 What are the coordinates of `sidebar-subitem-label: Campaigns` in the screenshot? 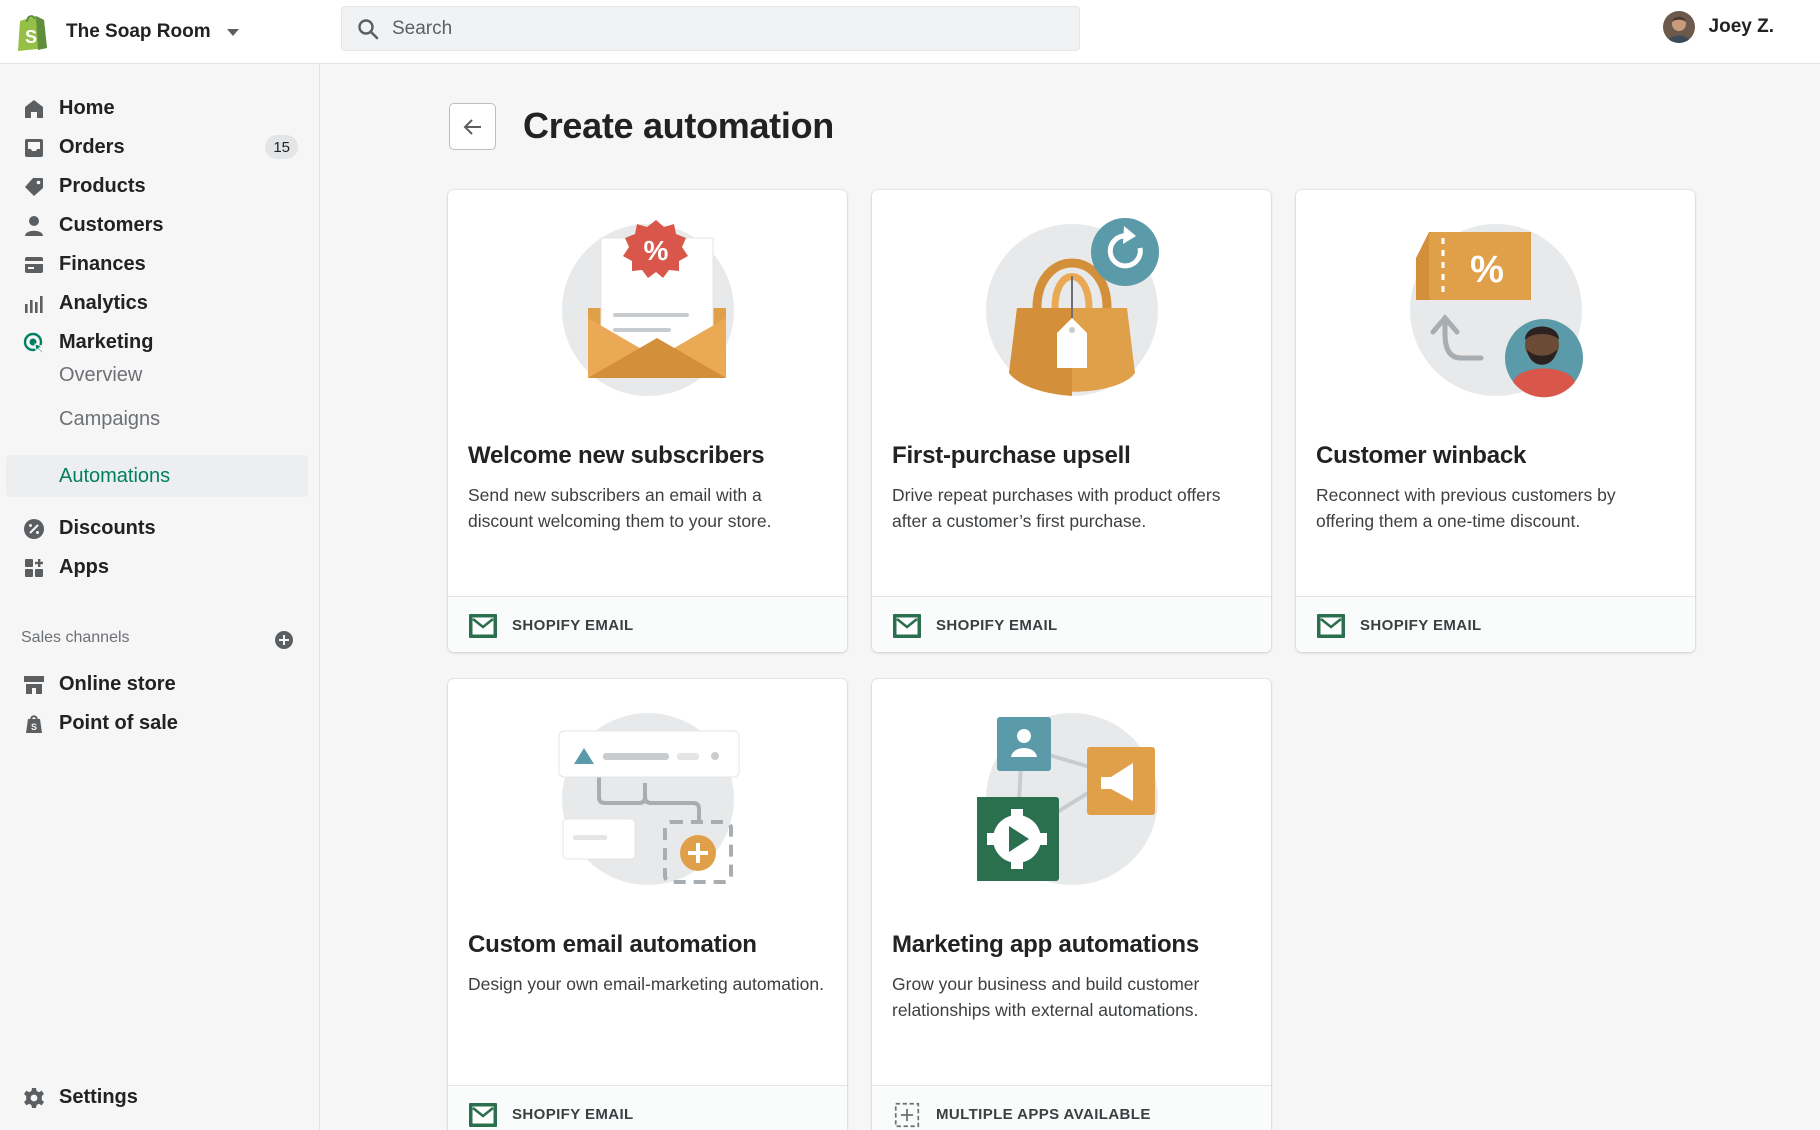 It's located at (110, 419).